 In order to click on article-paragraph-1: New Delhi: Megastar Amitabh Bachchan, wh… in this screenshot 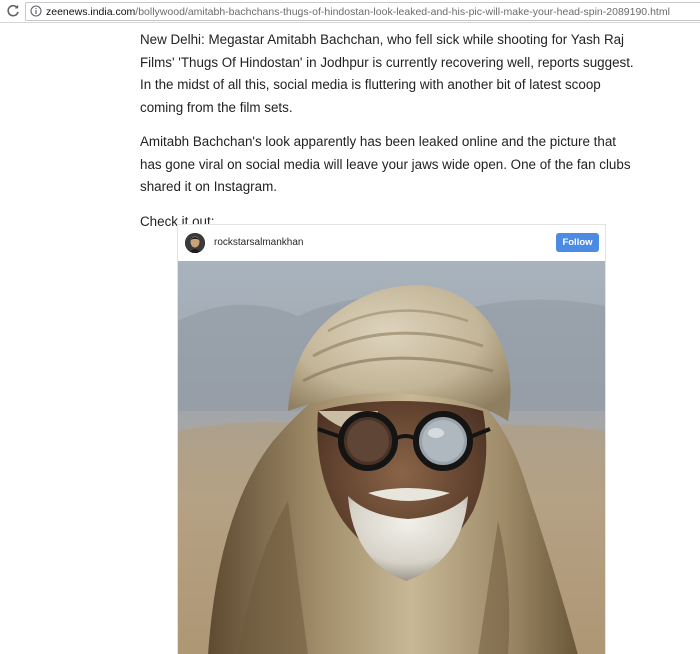, I will do `click(387, 73)`.